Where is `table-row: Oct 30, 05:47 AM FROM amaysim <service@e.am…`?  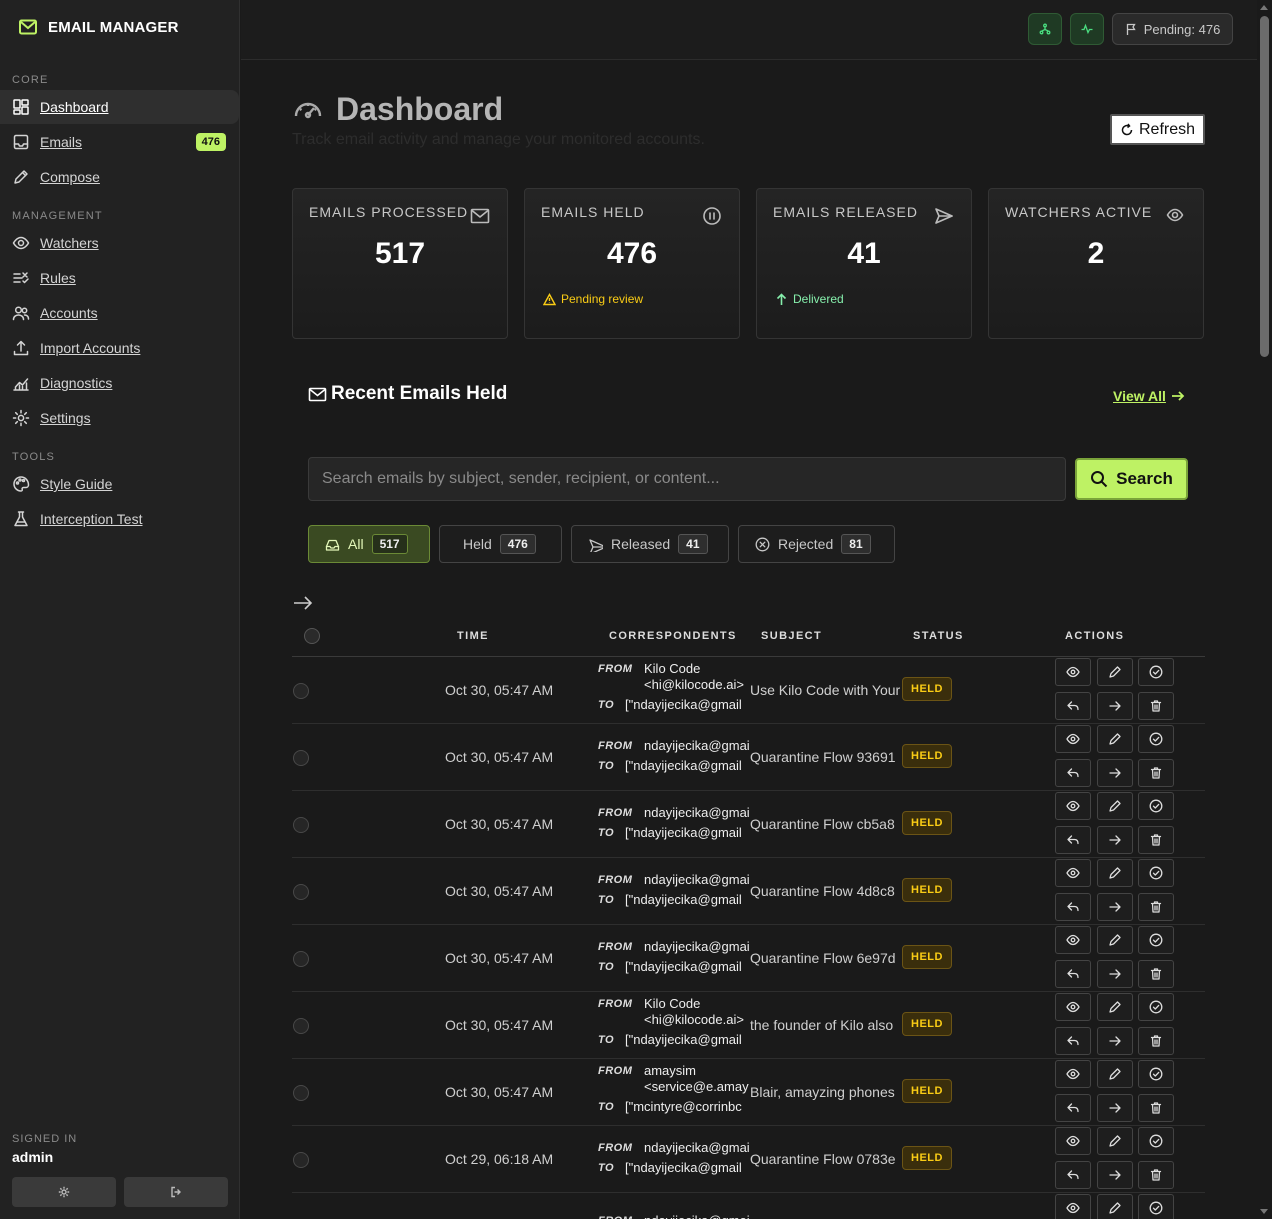
table-row: Oct 30, 05:47 AM FROM amaysim <service@e.am… is located at coordinates (748, 1092).